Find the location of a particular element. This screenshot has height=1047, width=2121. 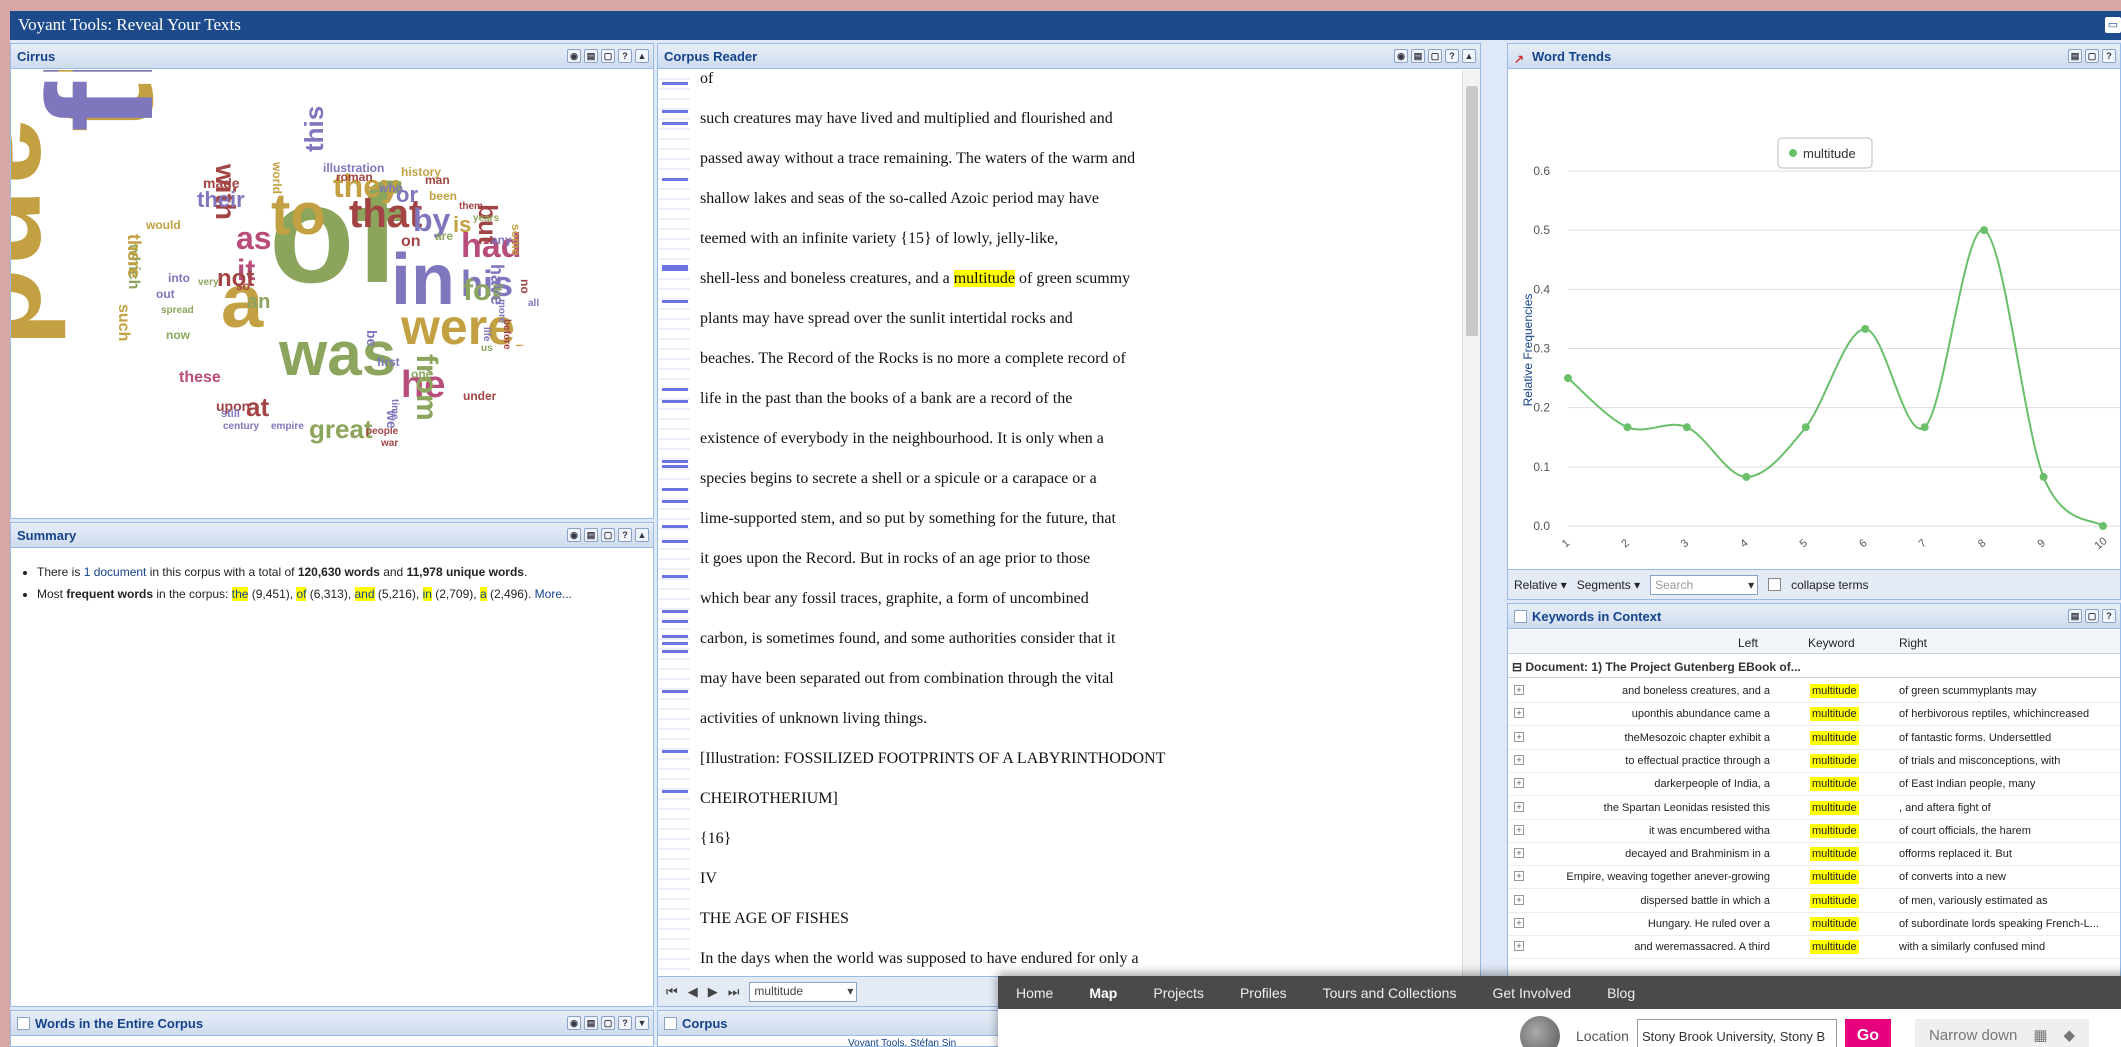

cloud-word: more is located at coordinates (501, 311).